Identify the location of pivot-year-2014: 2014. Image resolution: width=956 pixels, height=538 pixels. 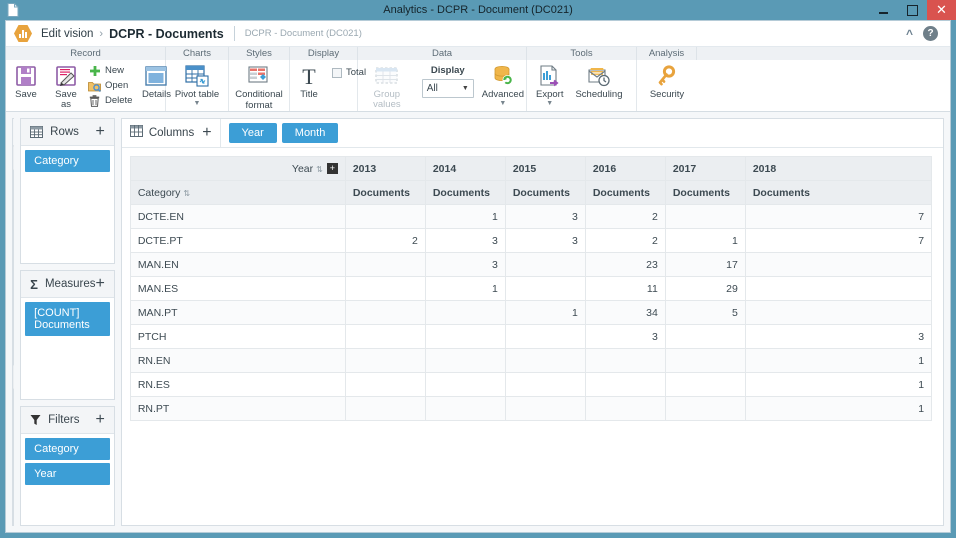
(465, 168).